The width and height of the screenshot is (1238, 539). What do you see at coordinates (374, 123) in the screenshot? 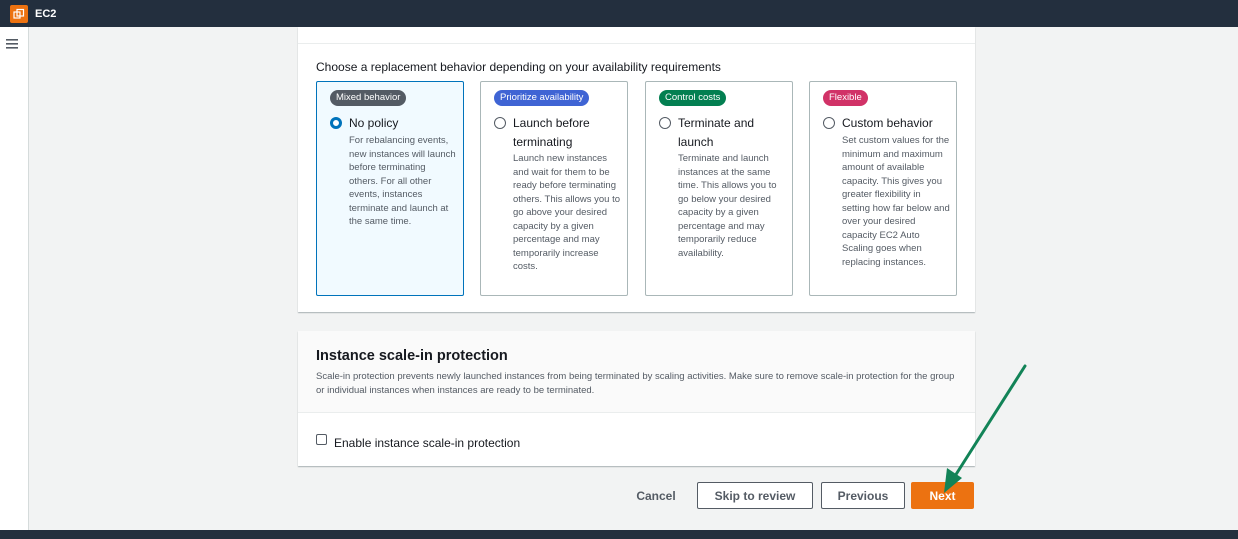
I see `option-label: No policy` at bounding box center [374, 123].